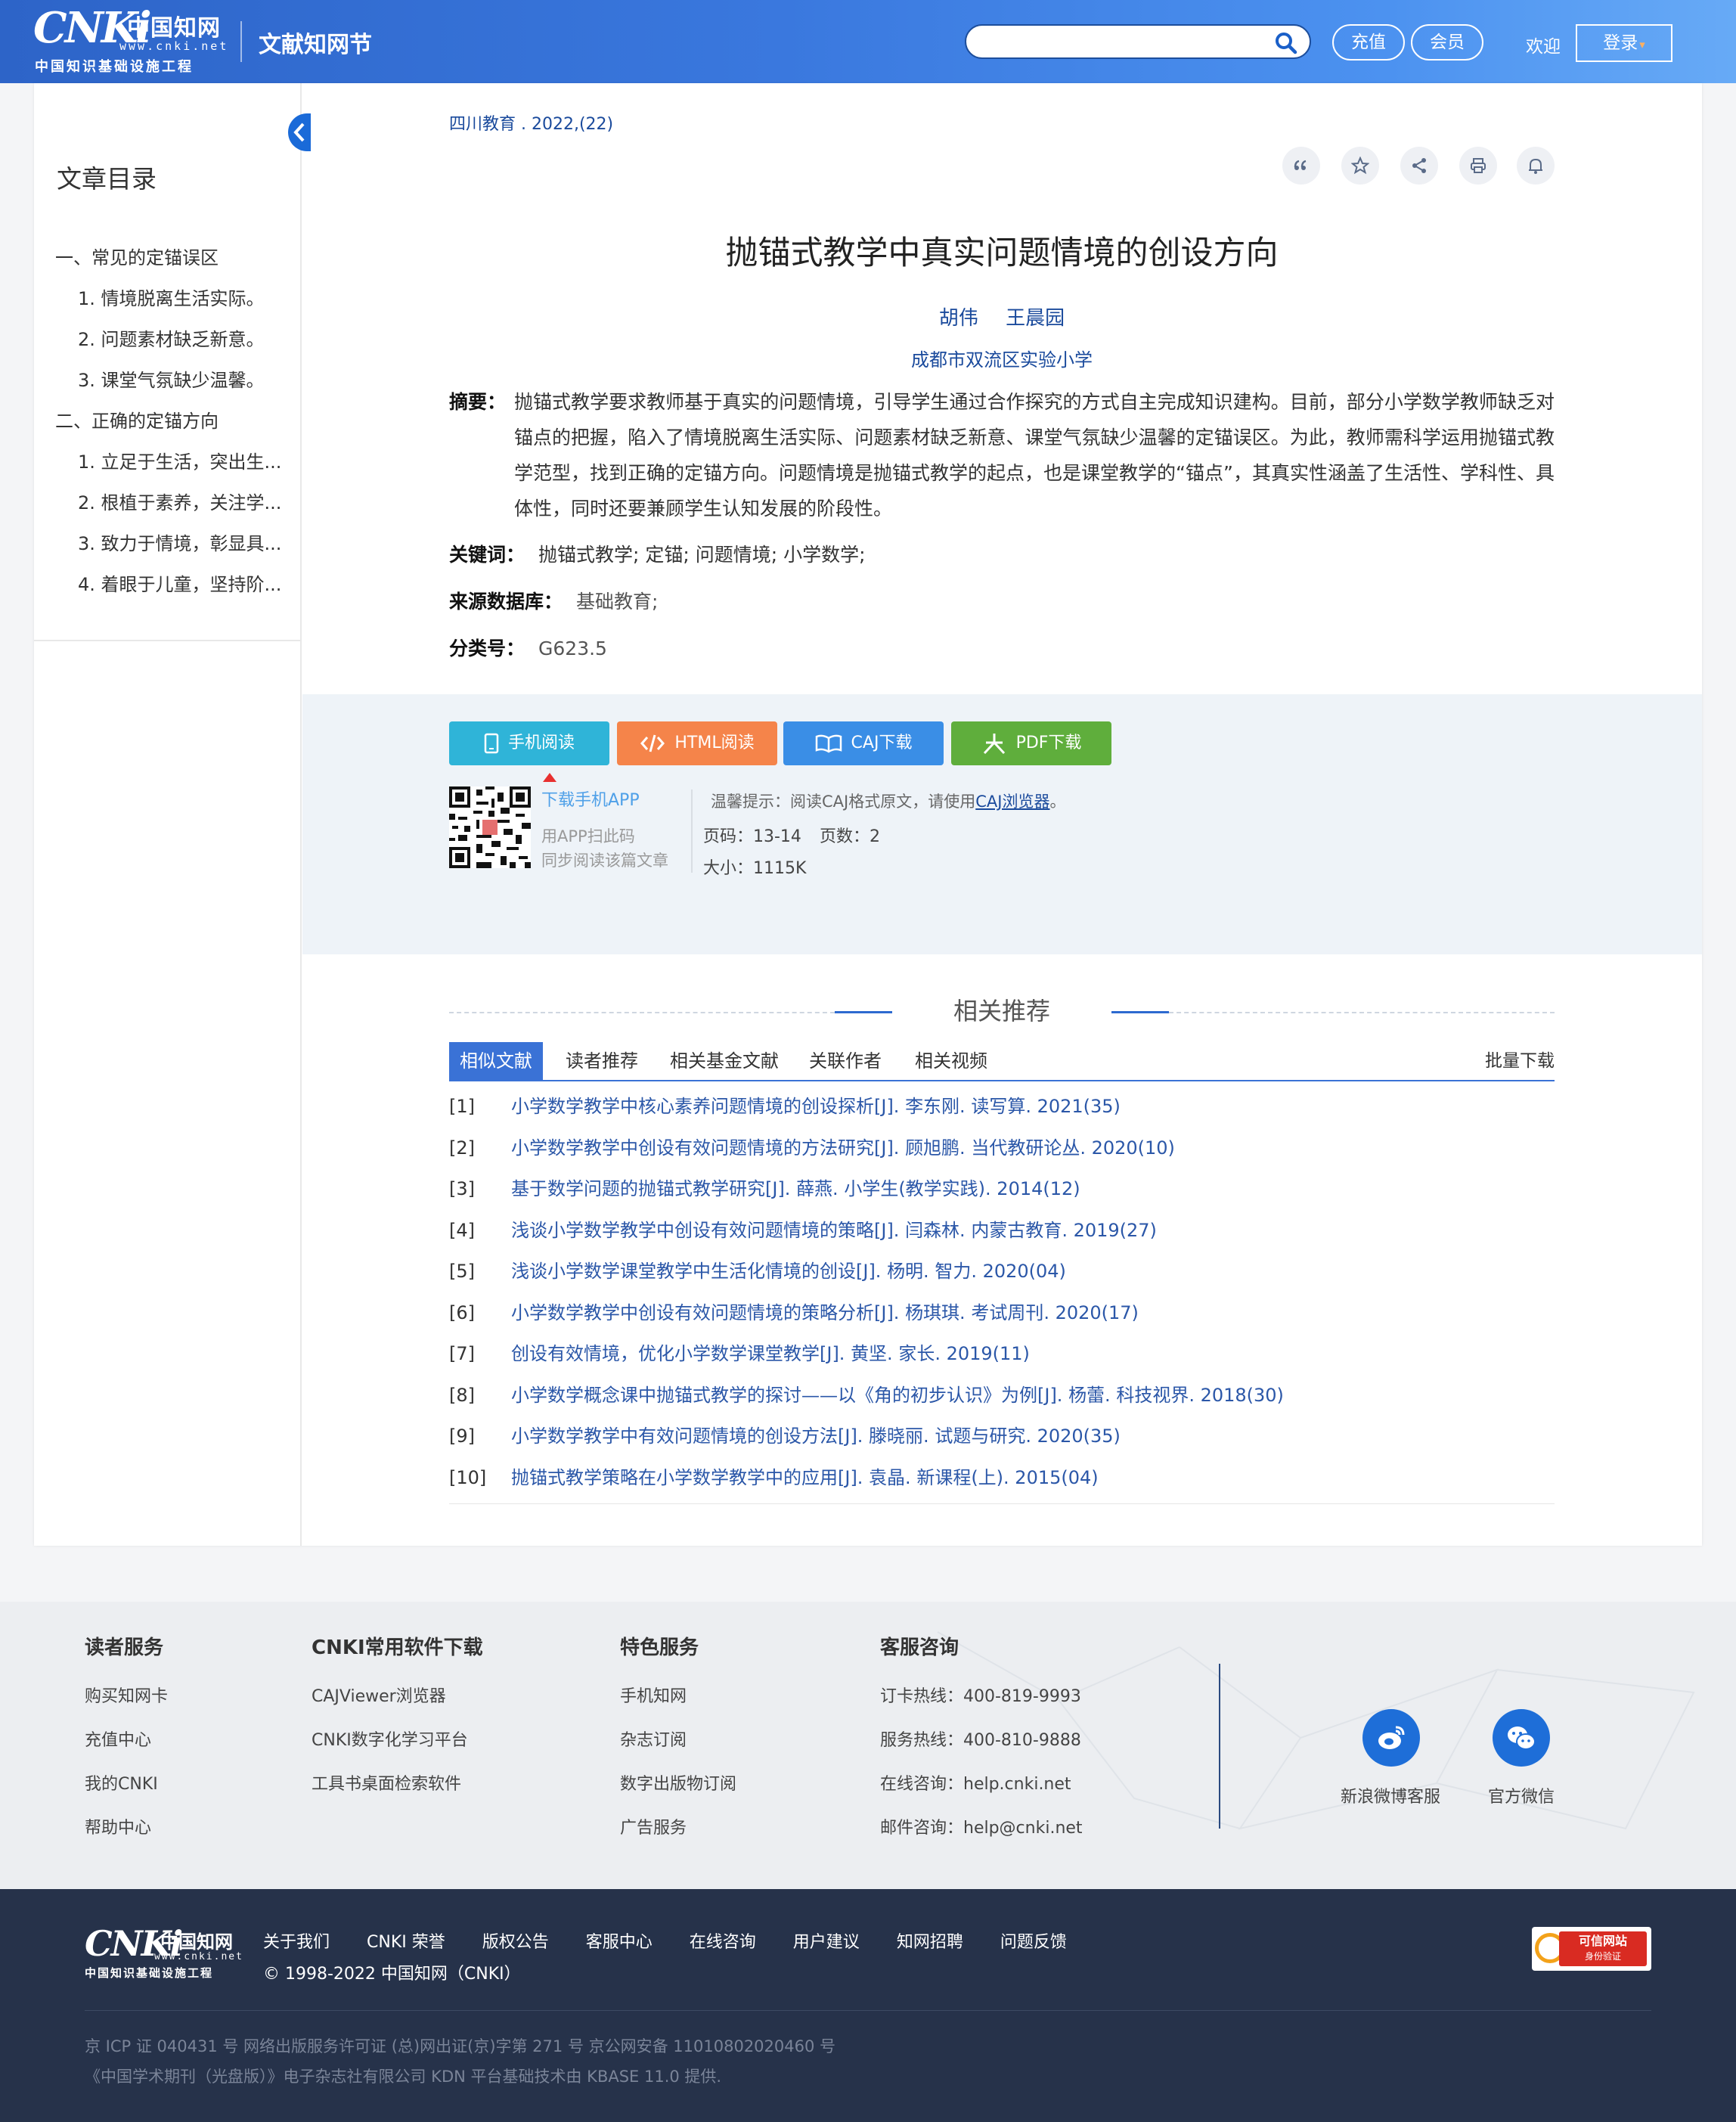 This screenshot has width=1736, height=2122. What do you see at coordinates (296, 1942) in the screenshot?
I see `footer-bar-link: 关于我们` at bounding box center [296, 1942].